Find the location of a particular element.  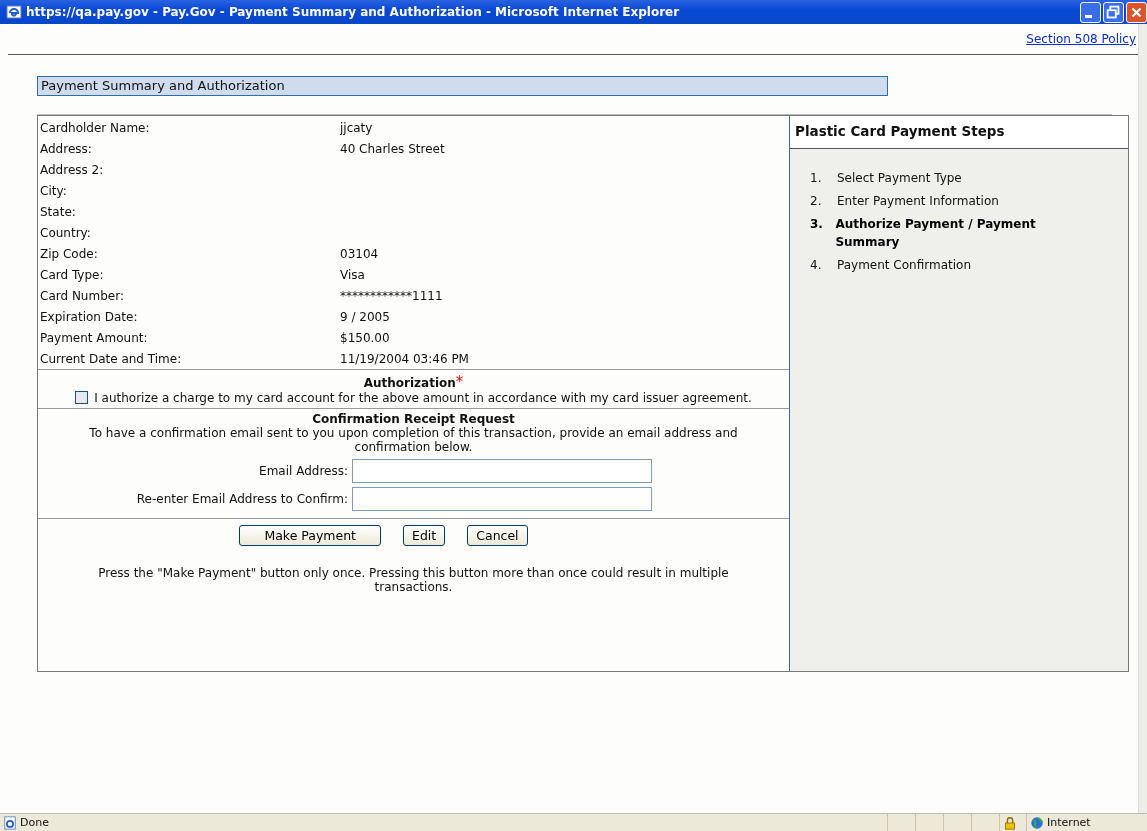

field-label: State: is located at coordinates (58, 211).